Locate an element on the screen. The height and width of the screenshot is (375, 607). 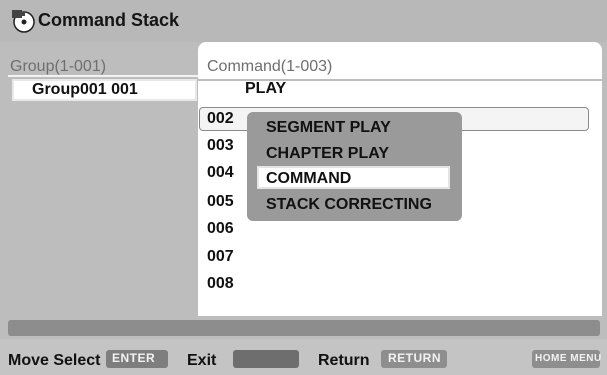
command-row-number: 007 is located at coordinates (220, 257).